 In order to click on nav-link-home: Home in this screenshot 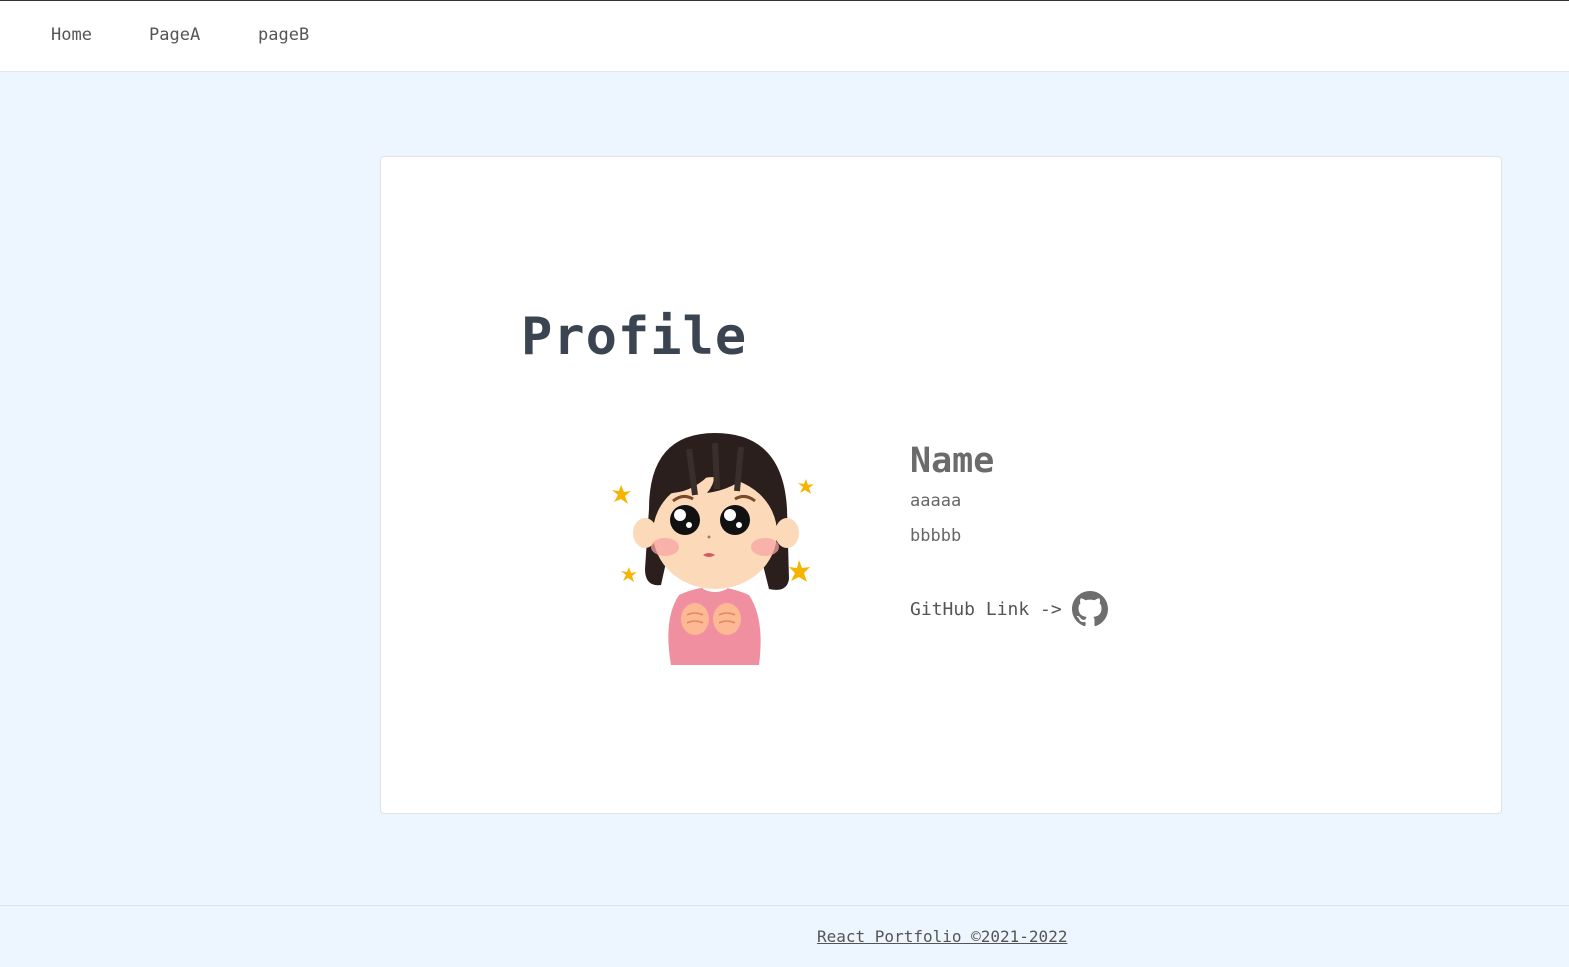, I will do `click(71, 35)`.